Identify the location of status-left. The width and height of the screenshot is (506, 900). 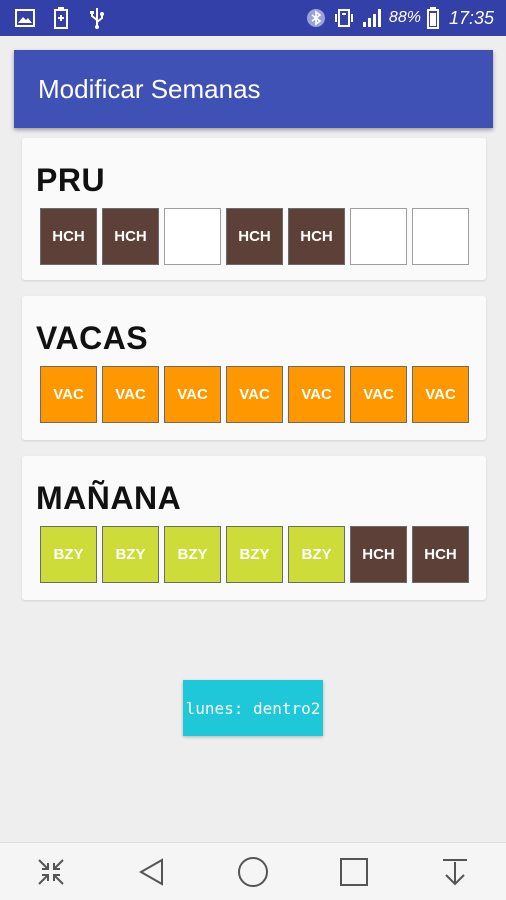
(61, 18).